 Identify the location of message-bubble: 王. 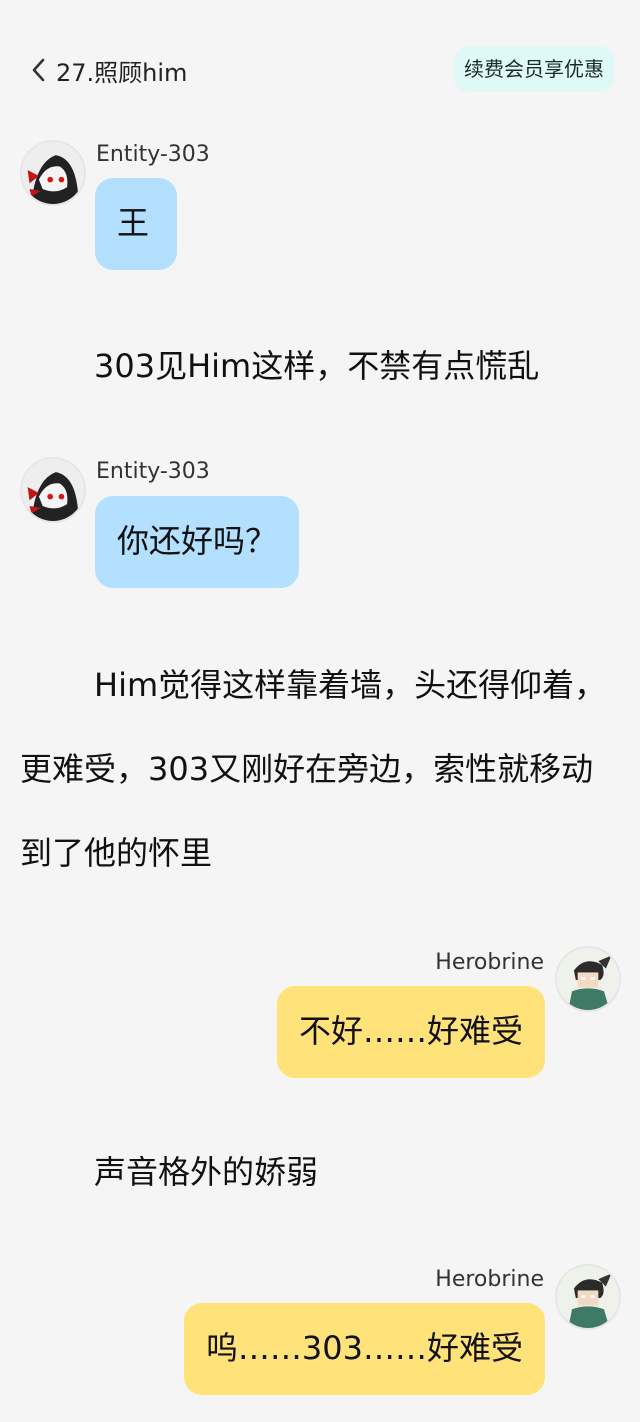
(136, 224).